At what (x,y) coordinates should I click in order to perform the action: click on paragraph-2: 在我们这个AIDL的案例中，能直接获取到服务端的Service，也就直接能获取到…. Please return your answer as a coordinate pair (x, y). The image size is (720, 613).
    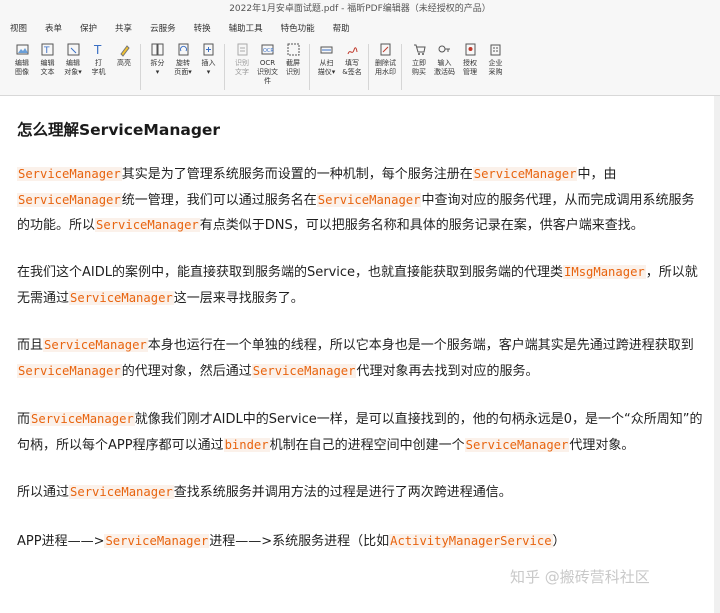
    Looking at the image, I should click on (362, 285).